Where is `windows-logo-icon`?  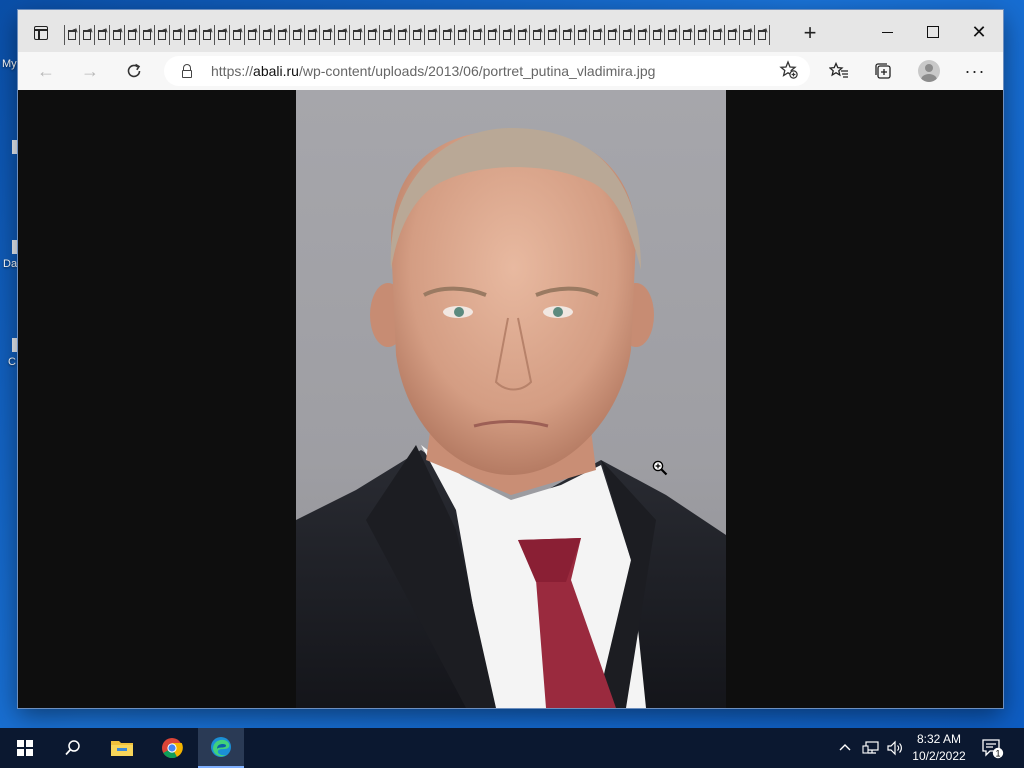
windows-logo-icon is located at coordinates (25, 748).